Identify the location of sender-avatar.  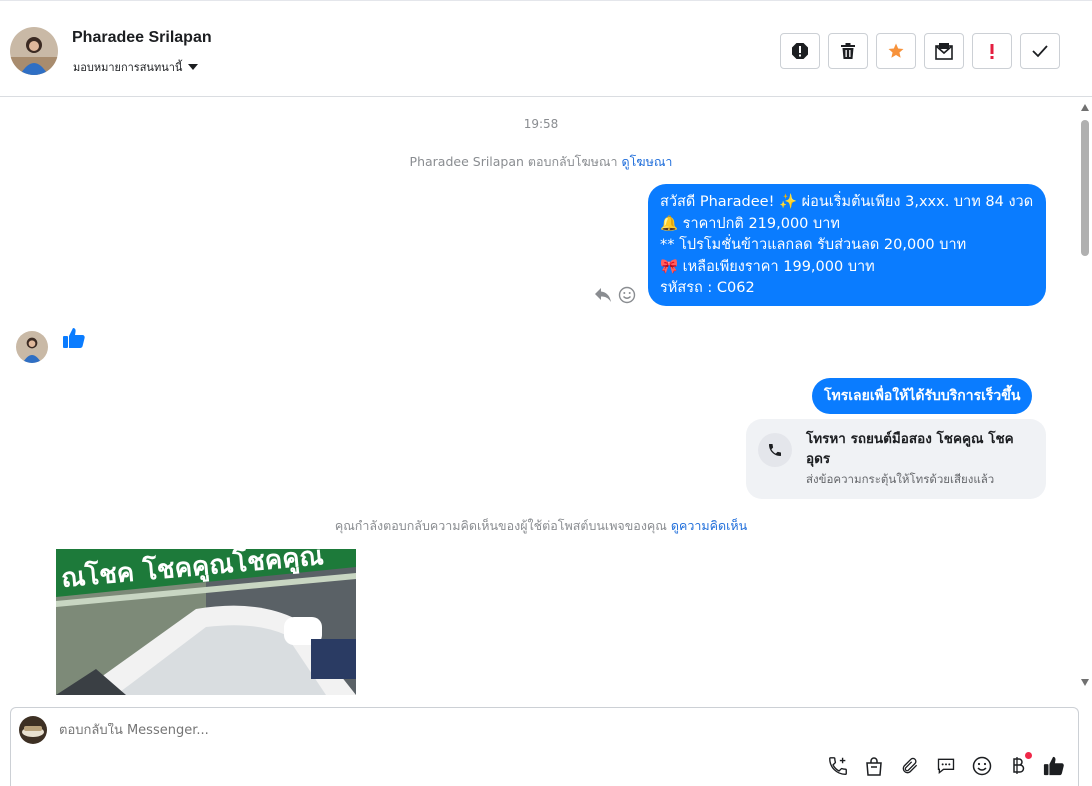
(32, 347).